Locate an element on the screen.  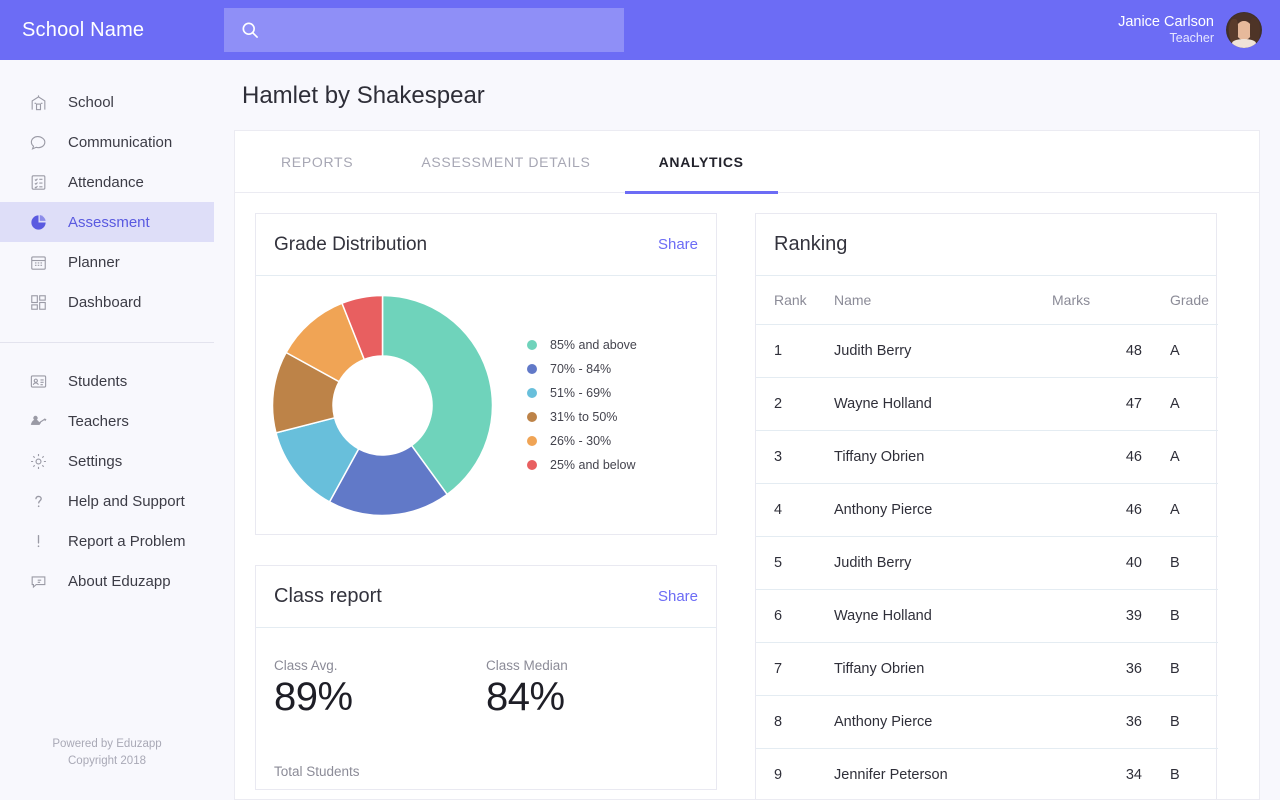
sidebar-item-report-a-problem: Report a Problem is located at coordinates (107, 541).